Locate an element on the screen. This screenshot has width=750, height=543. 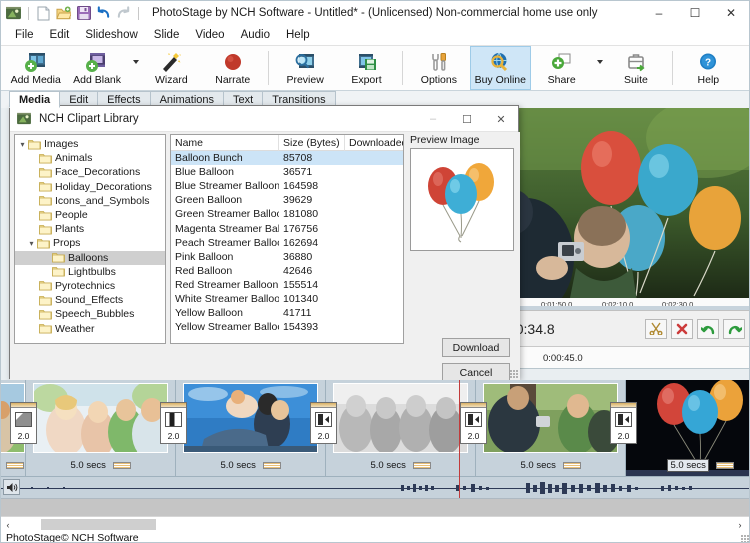
table-row: Red Balloon 42646 is located at coordinates (287, 271).